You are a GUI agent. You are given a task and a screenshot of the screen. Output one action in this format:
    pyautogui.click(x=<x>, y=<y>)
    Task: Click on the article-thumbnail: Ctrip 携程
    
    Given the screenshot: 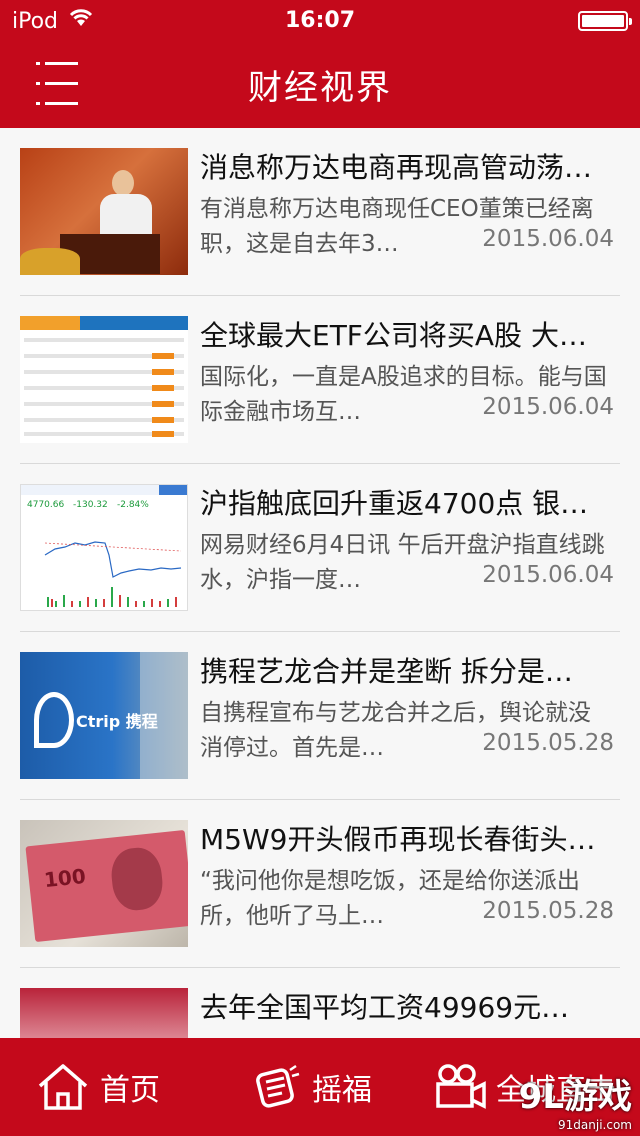 What is the action you would take?
    pyautogui.click(x=104, y=715)
    